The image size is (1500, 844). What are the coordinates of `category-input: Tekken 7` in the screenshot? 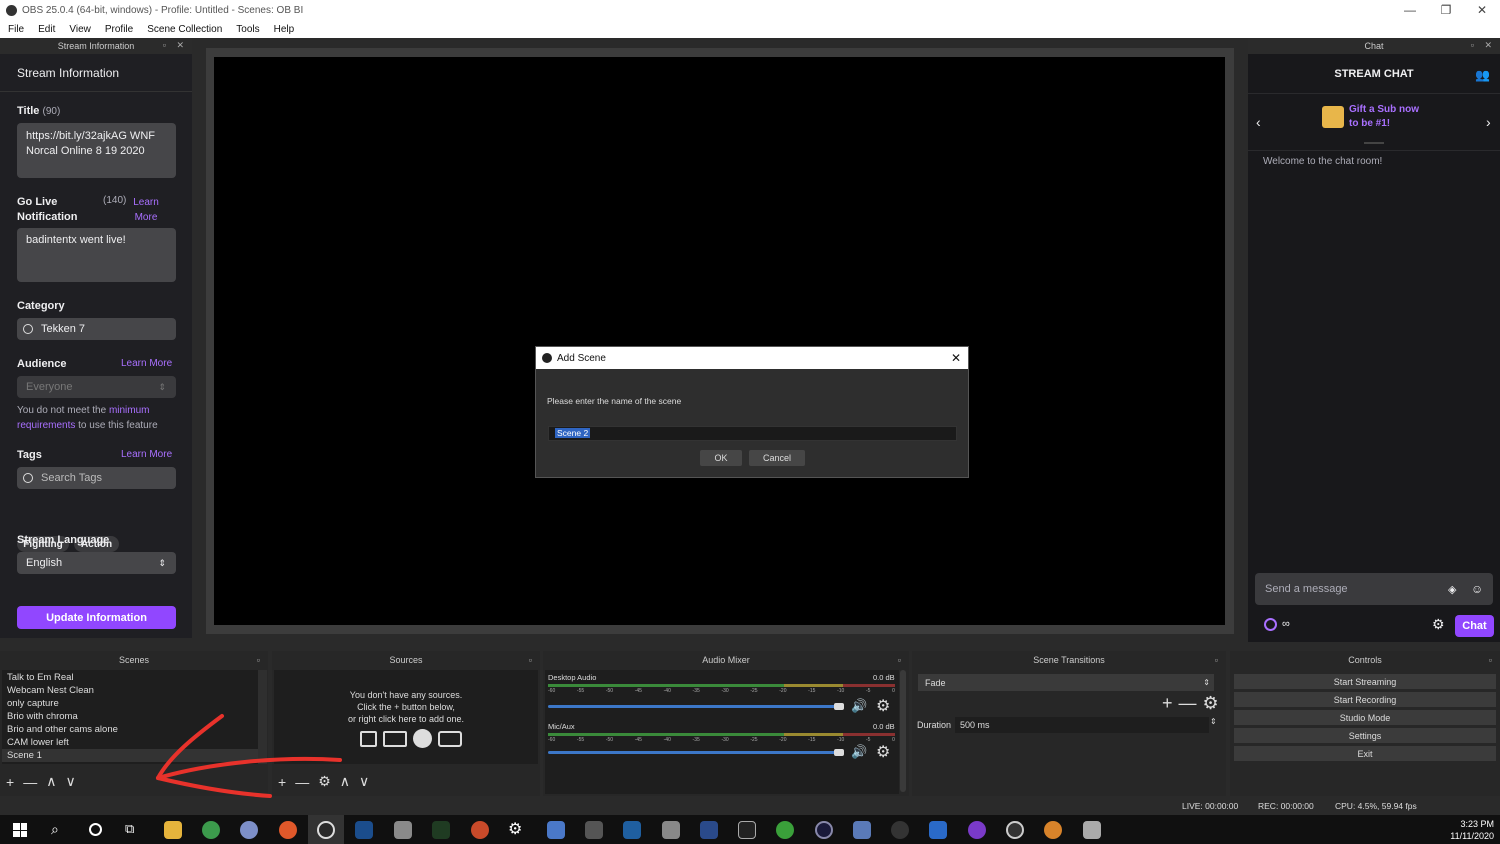 It's located at (96, 329).